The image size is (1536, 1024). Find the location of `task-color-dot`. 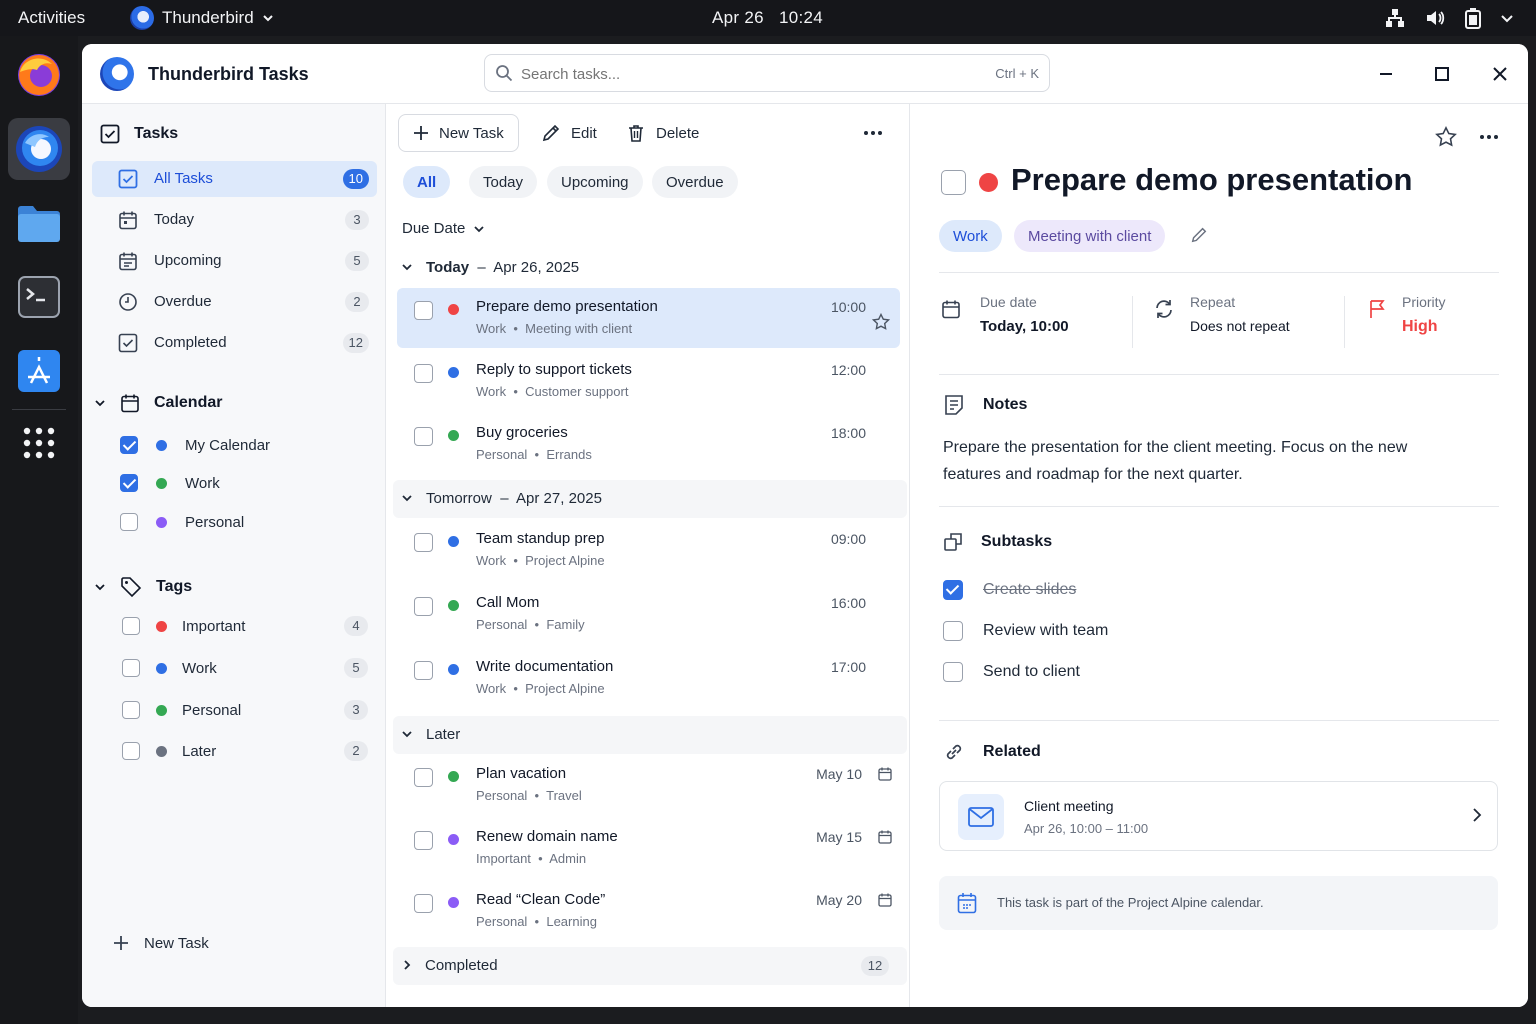

task-color-dot is located at coordinates (453, 541).